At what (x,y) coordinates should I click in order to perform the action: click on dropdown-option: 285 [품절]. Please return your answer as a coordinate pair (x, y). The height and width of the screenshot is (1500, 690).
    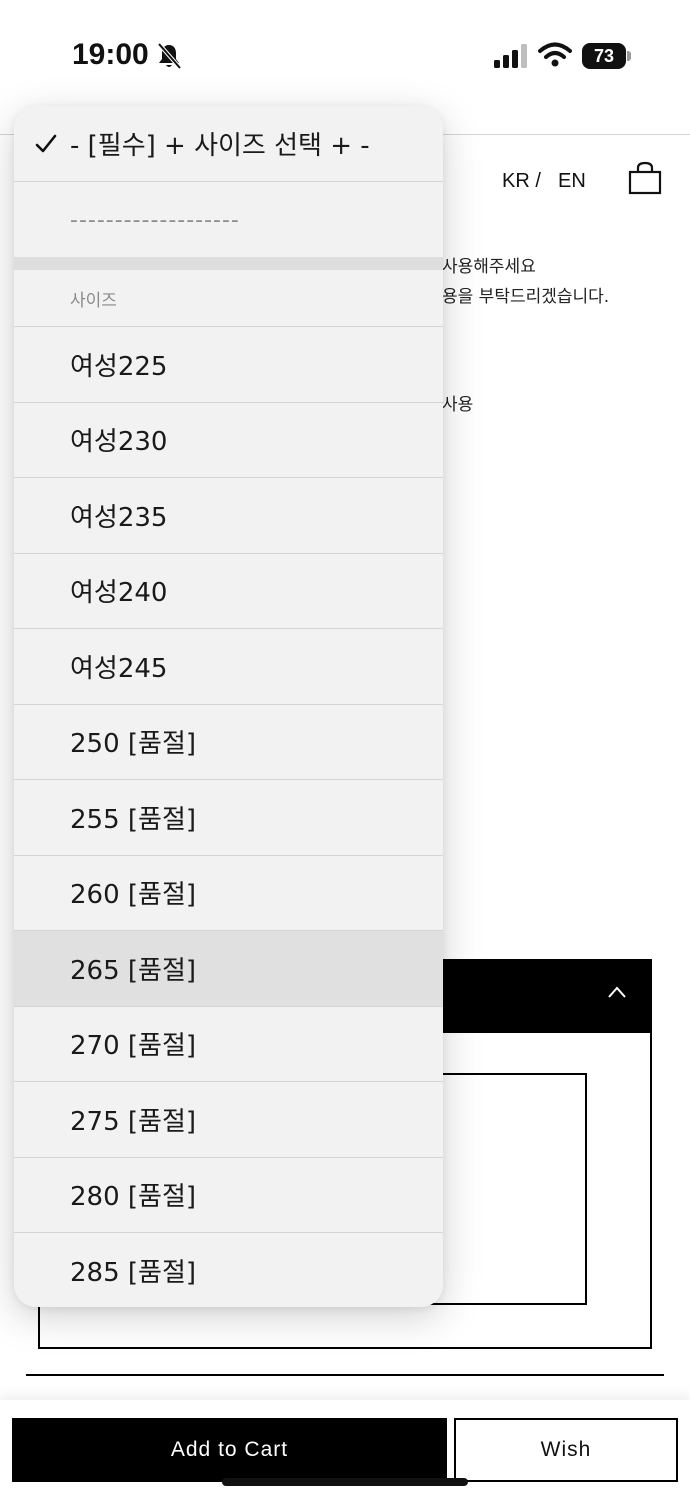
    Looking at the image, I should click on (228, 1270).